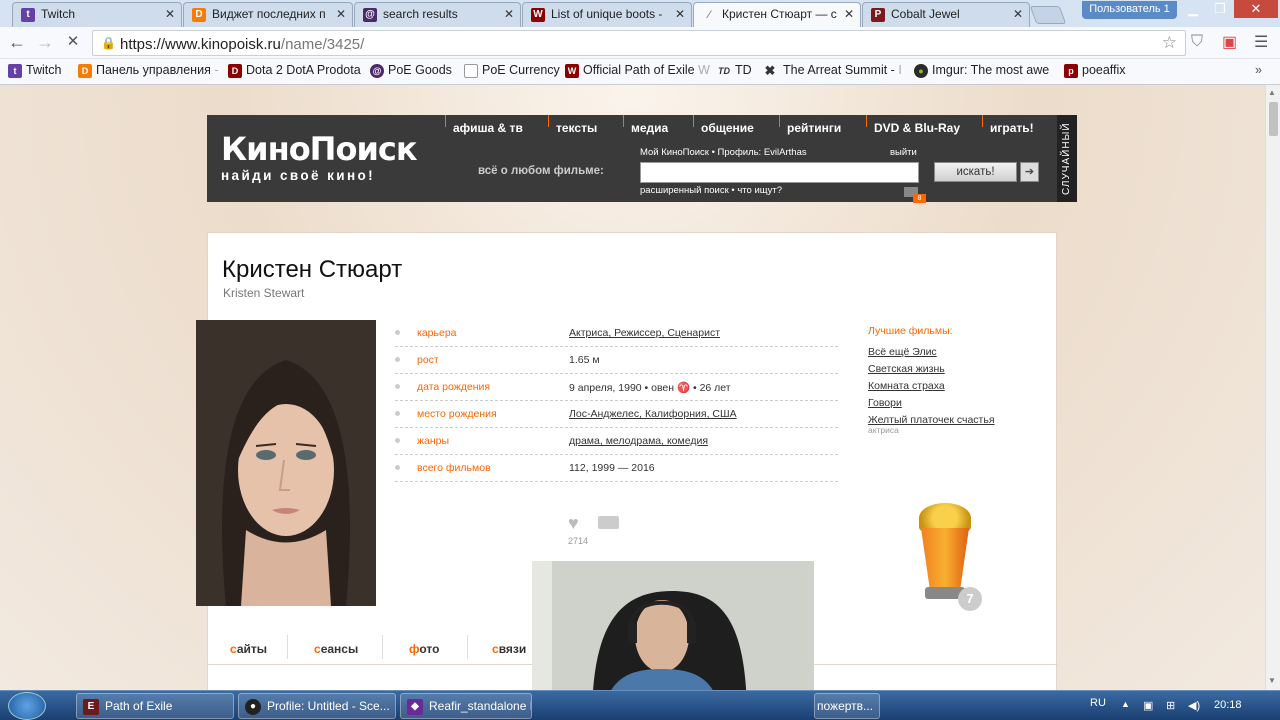 Image resolution: width=1280 pixels, height=720 pixels. Describe the element at coordinates (411, 70) in the screenshot. I see `bookmark-poe-goods: @ PoE Goods` at that location.